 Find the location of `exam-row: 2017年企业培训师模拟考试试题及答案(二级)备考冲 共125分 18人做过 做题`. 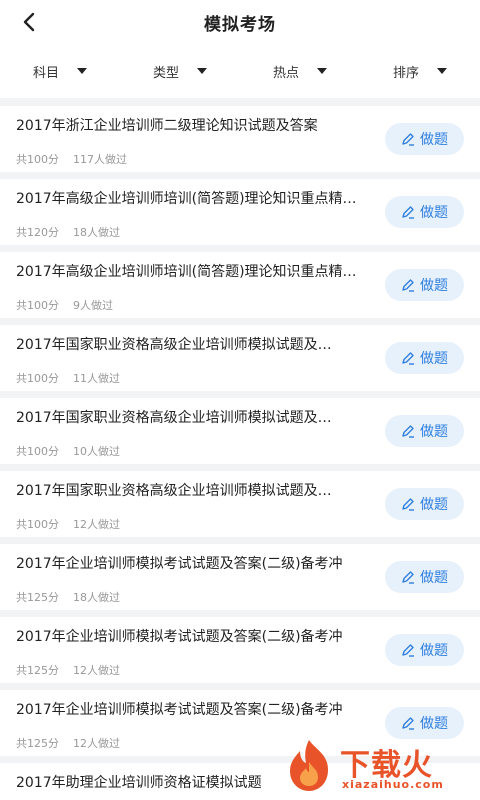

exam-row: 2017年企业培训师模拟考试试题及答案(二级)备考冲 共125分 18人做过 做题 is located at coordinates (240, 577).